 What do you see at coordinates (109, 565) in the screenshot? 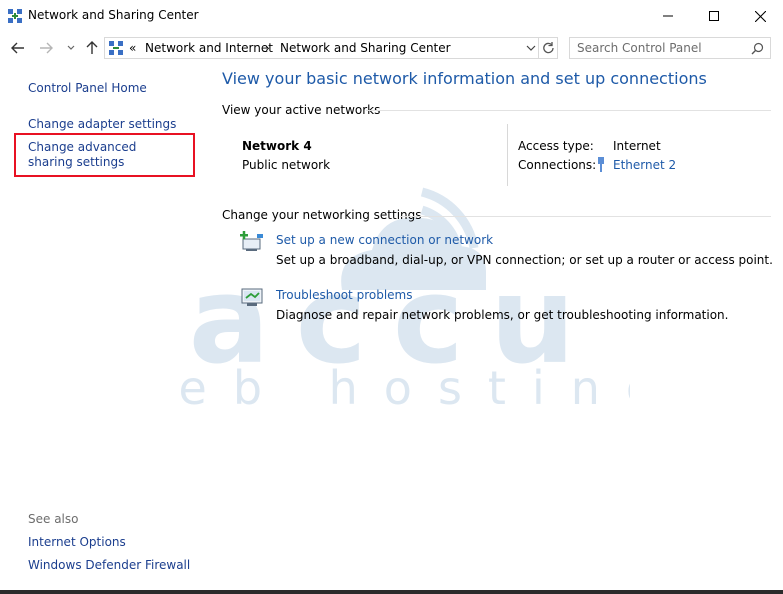
I see `windows-defender-firewall-link: Windows Defender Firewall` at bounding box center [109, 565].